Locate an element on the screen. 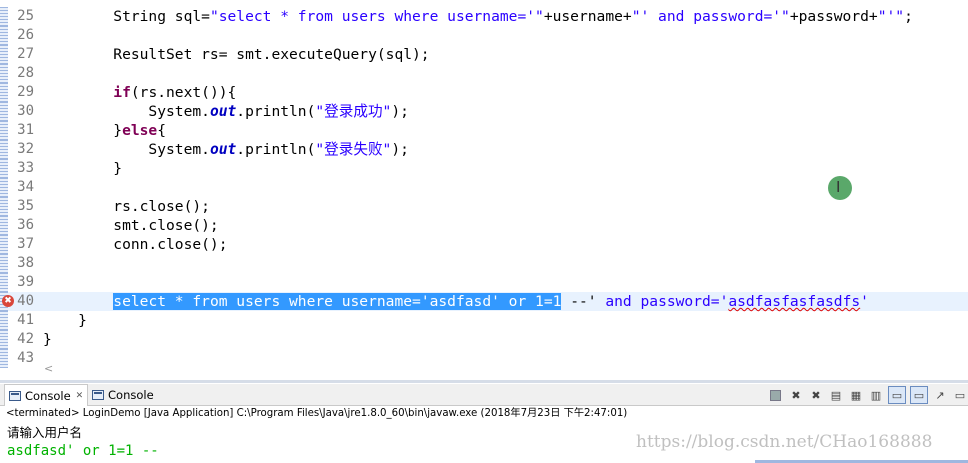 The width and height of the screenshot is (968, 463). code-line: 31 }else{ is located at coordinates (484, 130).